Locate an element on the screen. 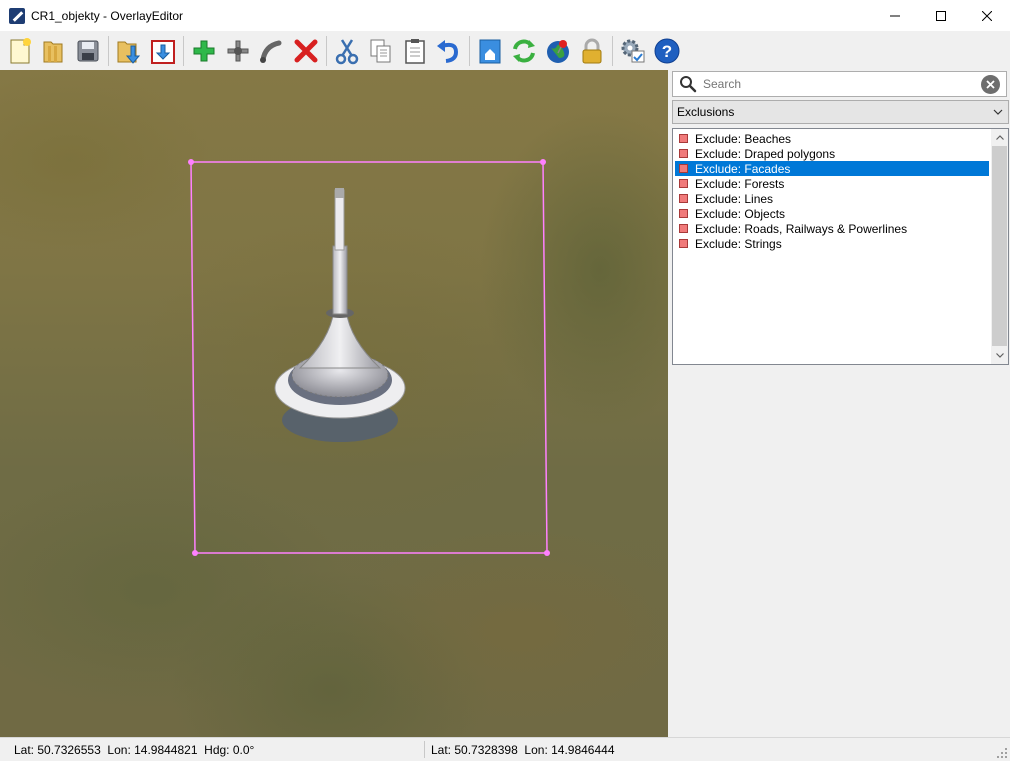 The width and height of the screenshot is (1010, 761). scroll-down-button is located at coordinates (999, 355).